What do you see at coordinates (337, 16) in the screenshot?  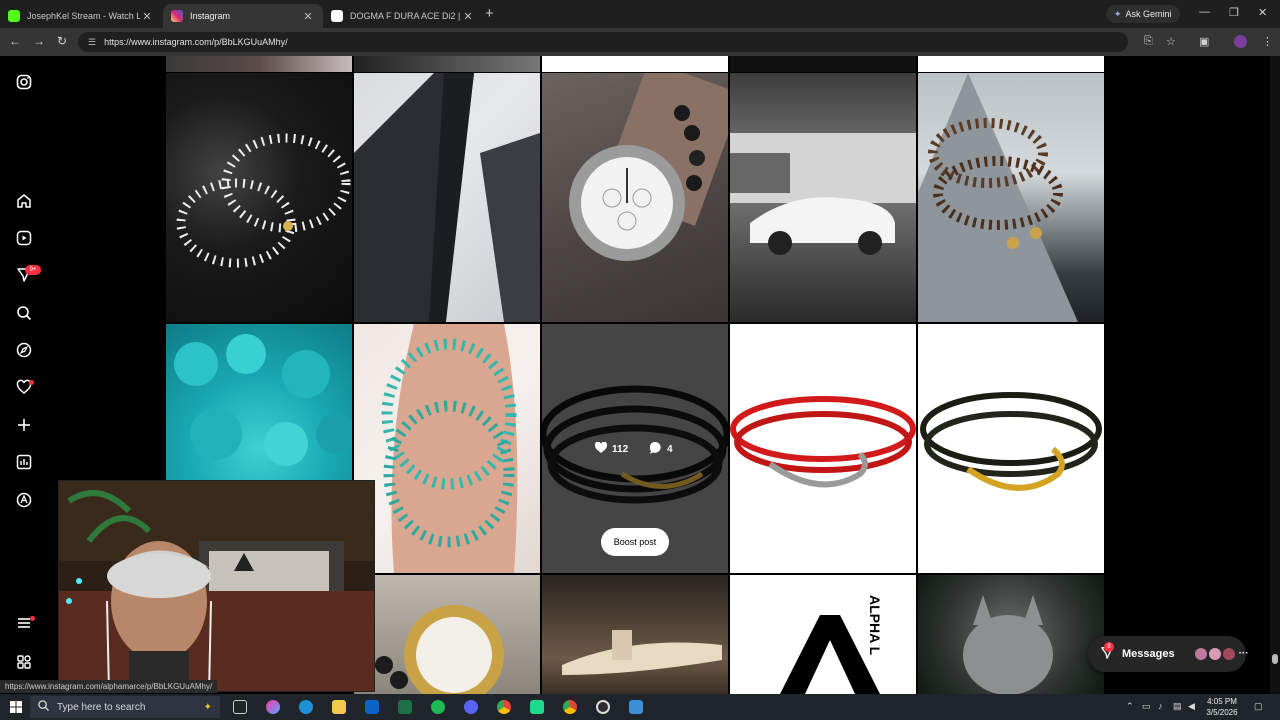 I see `page-favicon-icon` at bounding box center [337, 16].